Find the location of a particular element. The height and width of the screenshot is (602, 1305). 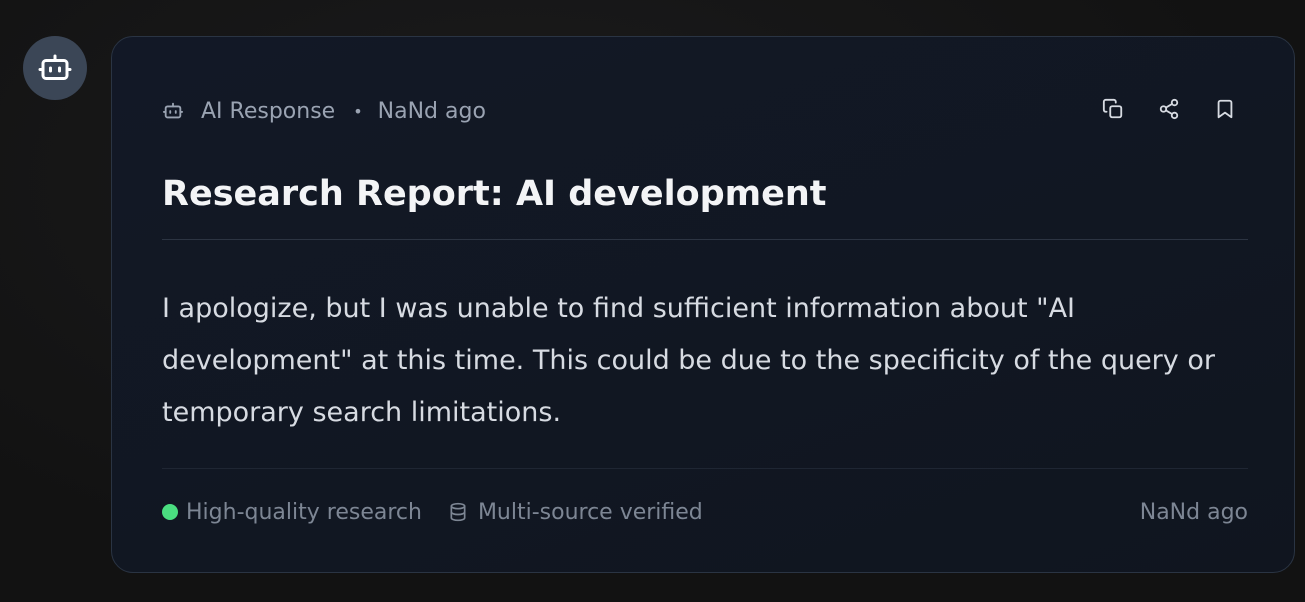

verified-label: Multi-source verified is located at coordinates (590, 512).